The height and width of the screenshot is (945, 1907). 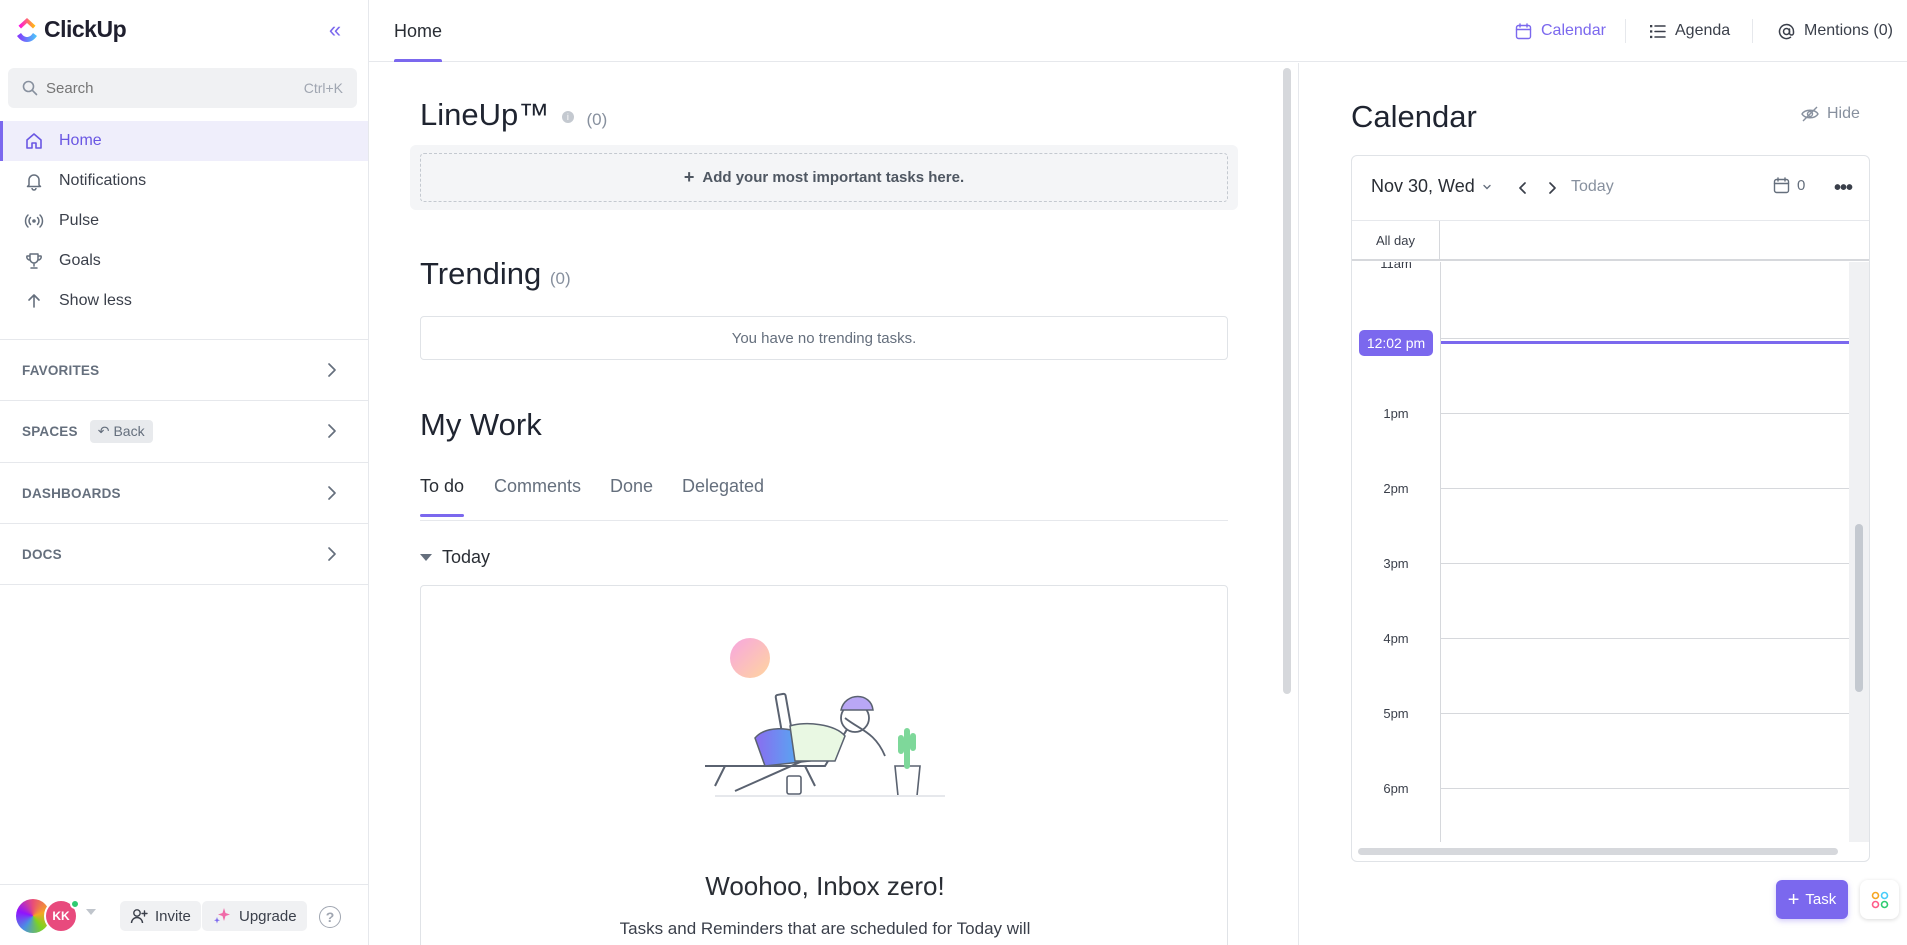 I want to click on section-docs: DOCS, so click(x=184, y=554).